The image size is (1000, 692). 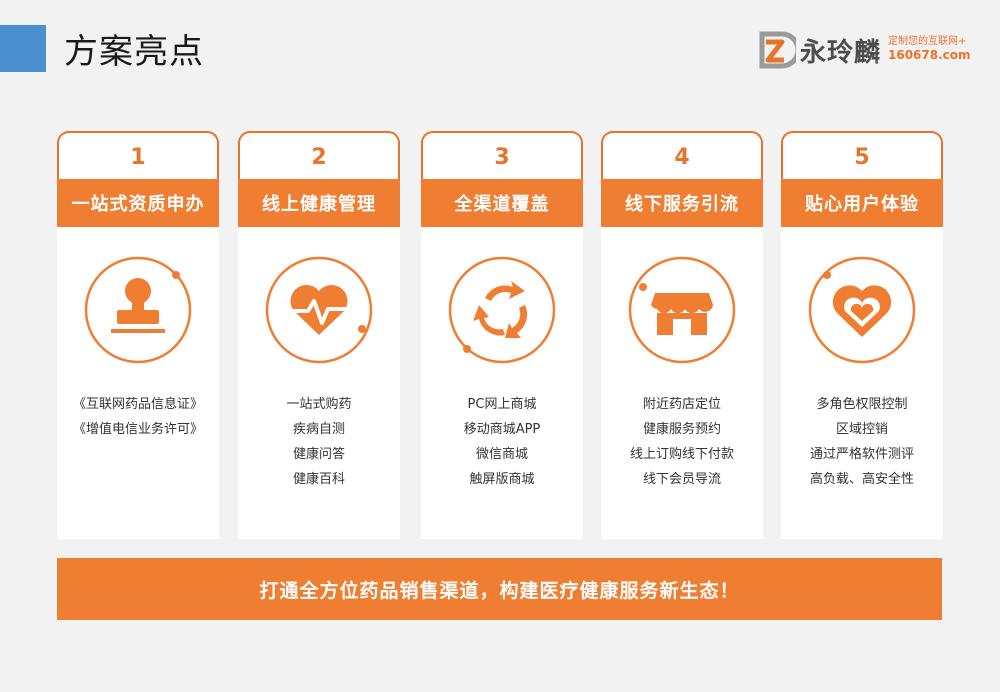 I want to click on card-number: 3, so click(x=502, y=157).